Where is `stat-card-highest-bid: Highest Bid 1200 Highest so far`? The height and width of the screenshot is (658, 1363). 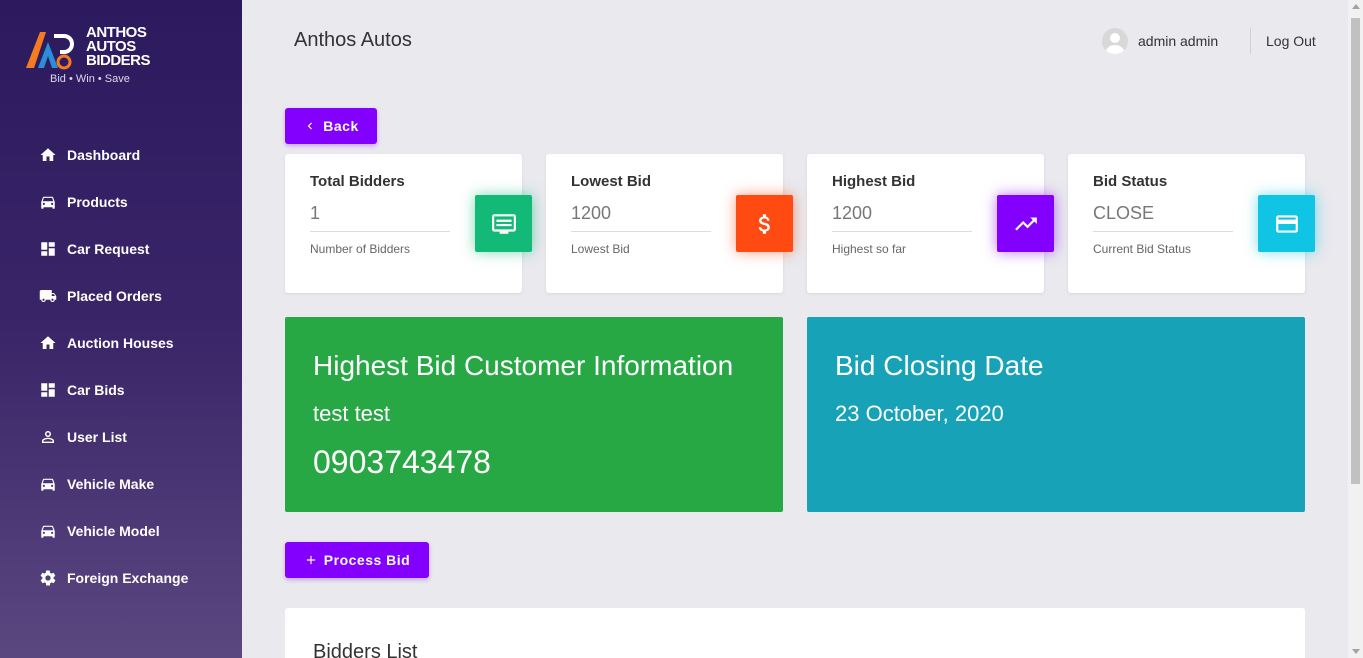 stat-card-highest-bid: Highest Bid 1200 Highest so far is located at coordinates (930, 223).